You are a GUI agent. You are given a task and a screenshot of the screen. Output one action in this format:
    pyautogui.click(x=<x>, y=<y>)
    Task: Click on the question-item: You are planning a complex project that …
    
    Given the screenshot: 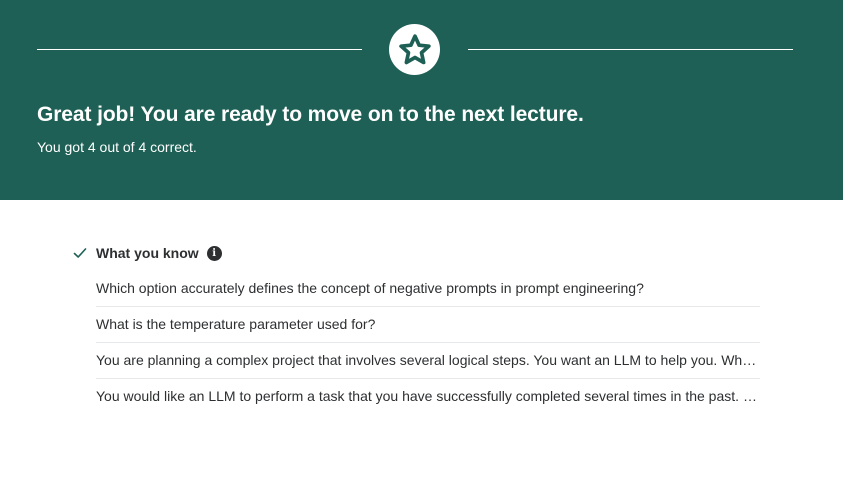 What is the action you would take?
    pyautogui.click(x=428, y=361)
    